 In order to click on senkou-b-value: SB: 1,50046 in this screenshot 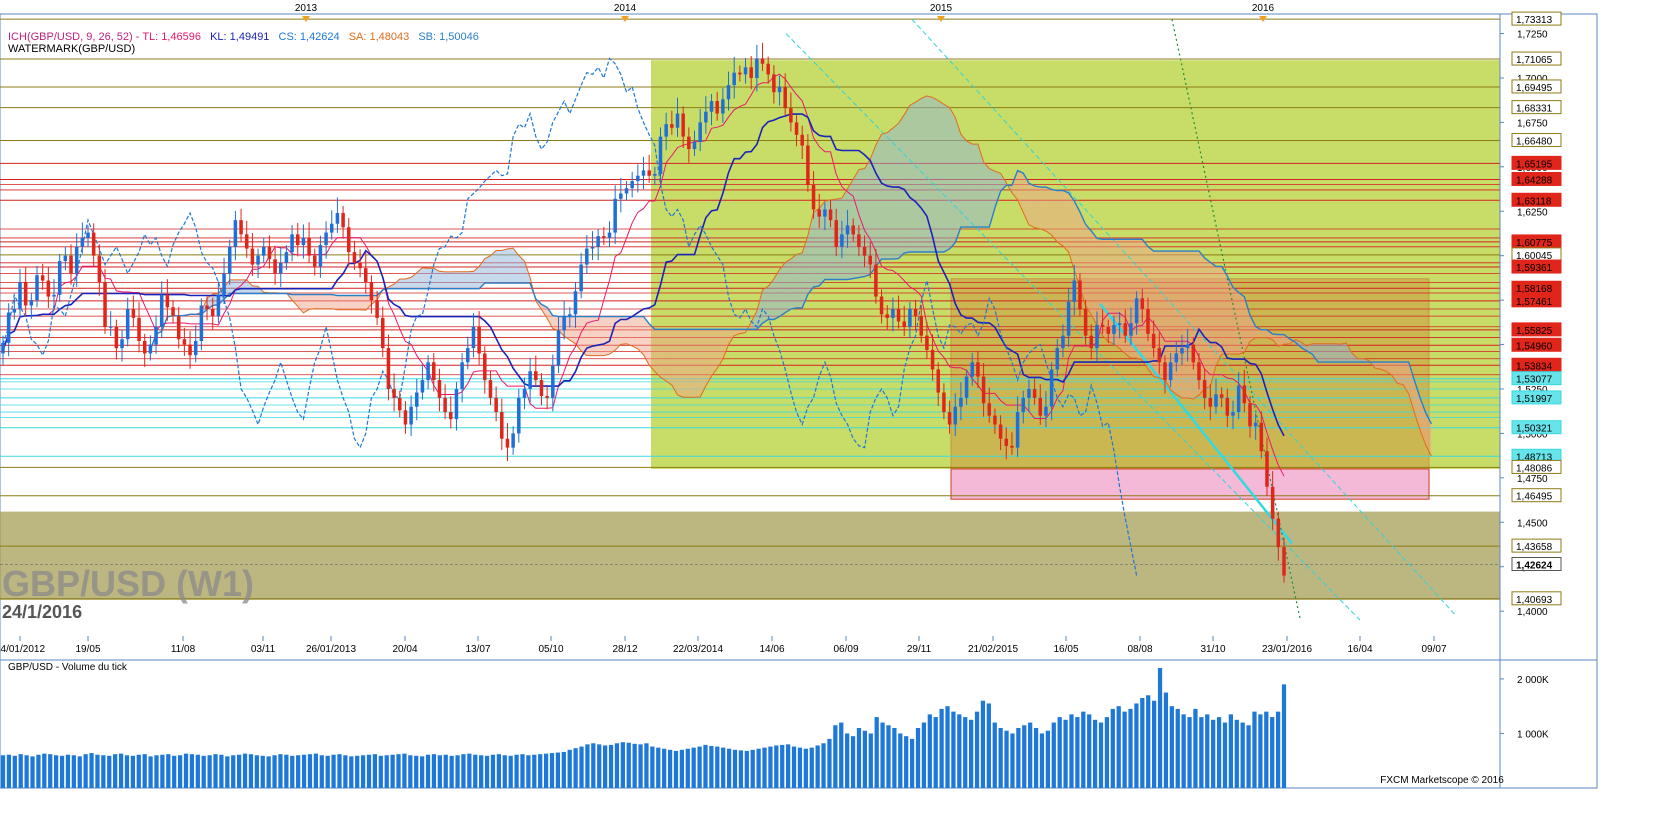, I will do `click(448, 37)`.